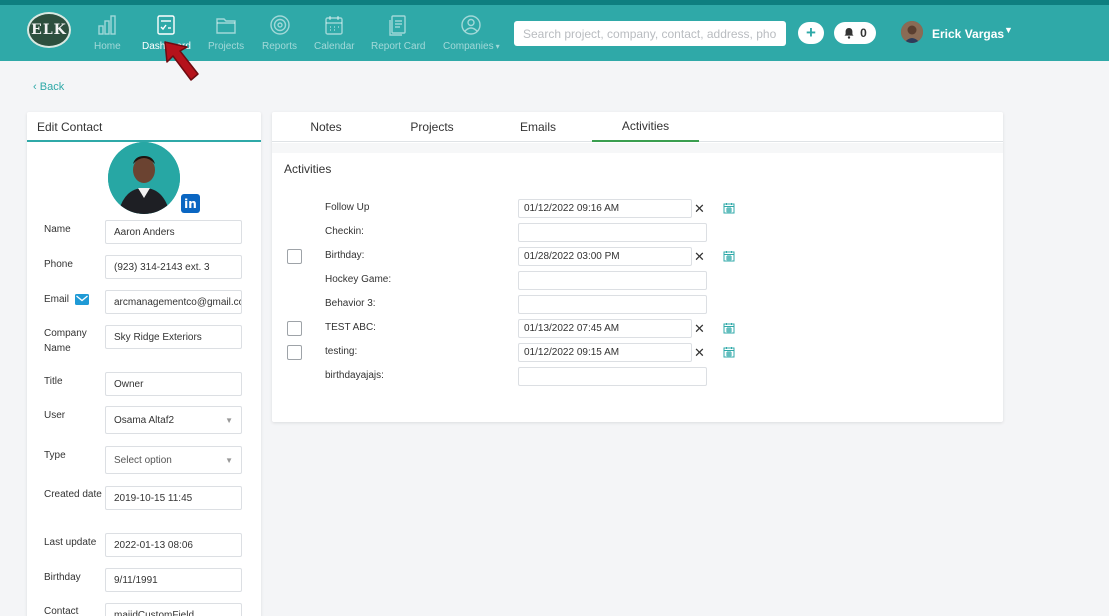 This screenshot has width=1109, height=616. I want to click on name-field: Aaron Anders, so click(173, 232).